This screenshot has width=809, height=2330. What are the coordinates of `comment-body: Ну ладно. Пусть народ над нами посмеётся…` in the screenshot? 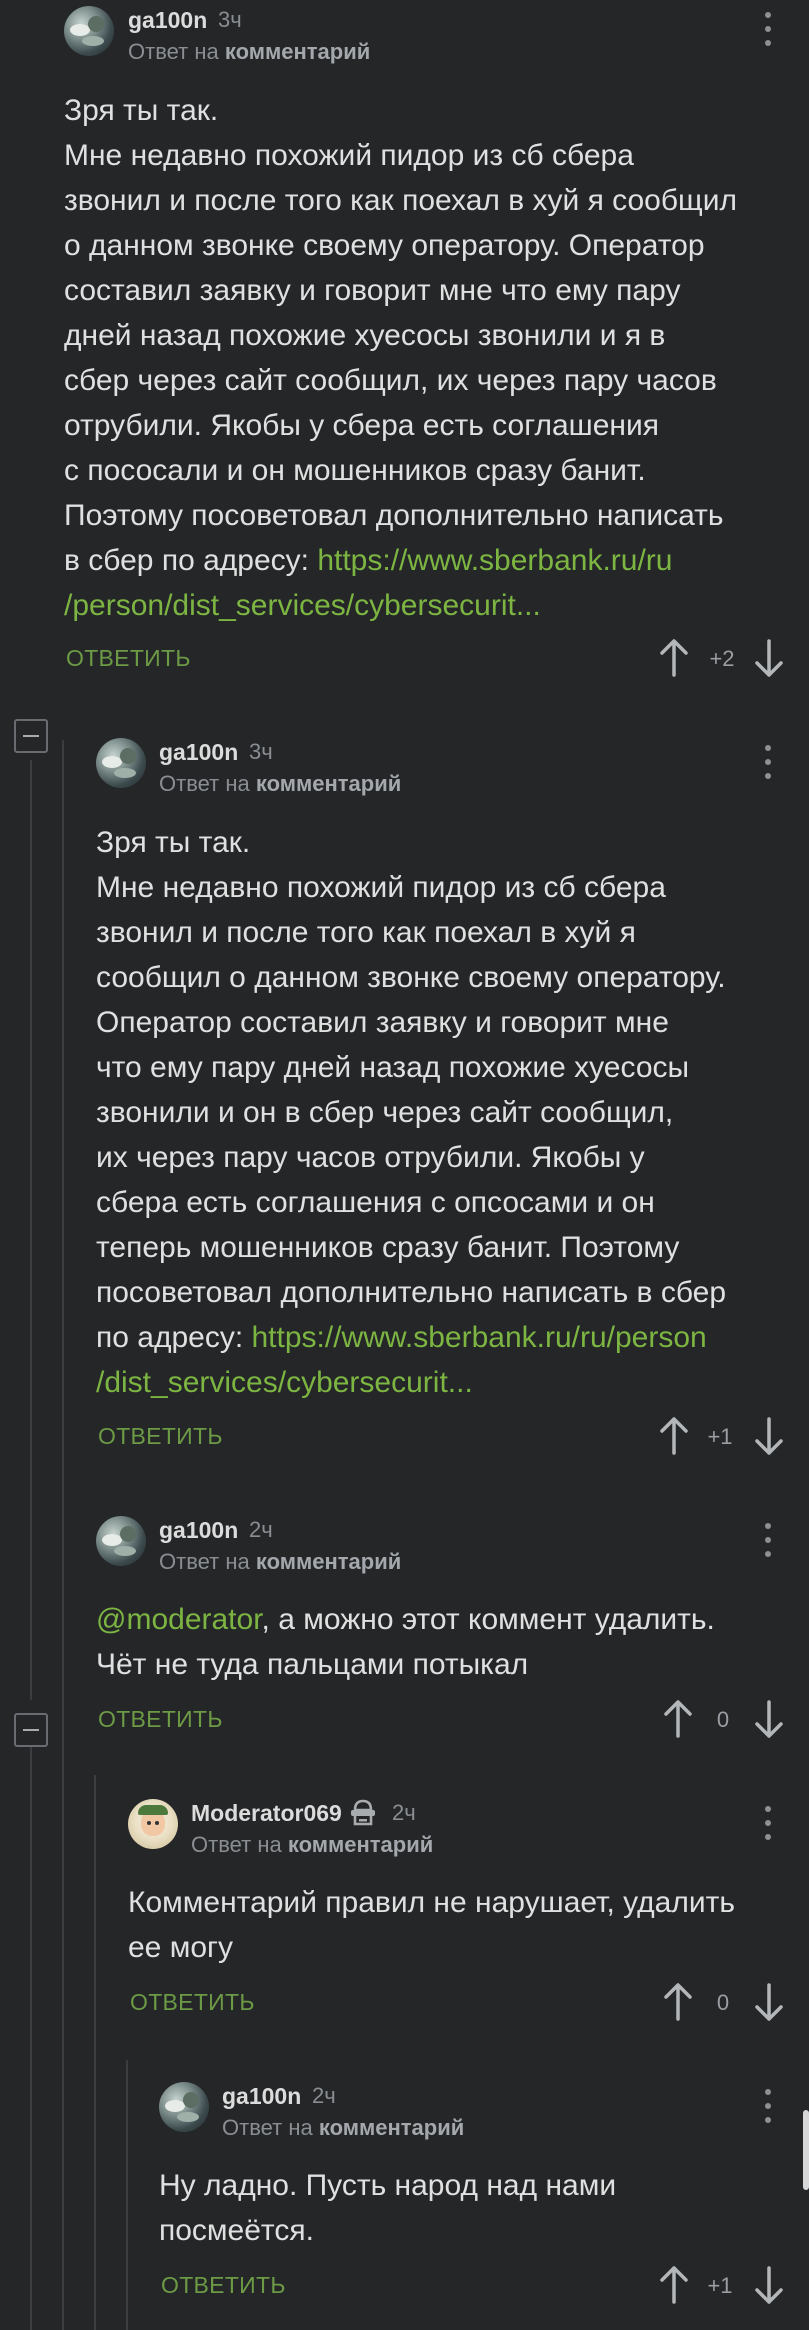 It's located at (388, 2208).